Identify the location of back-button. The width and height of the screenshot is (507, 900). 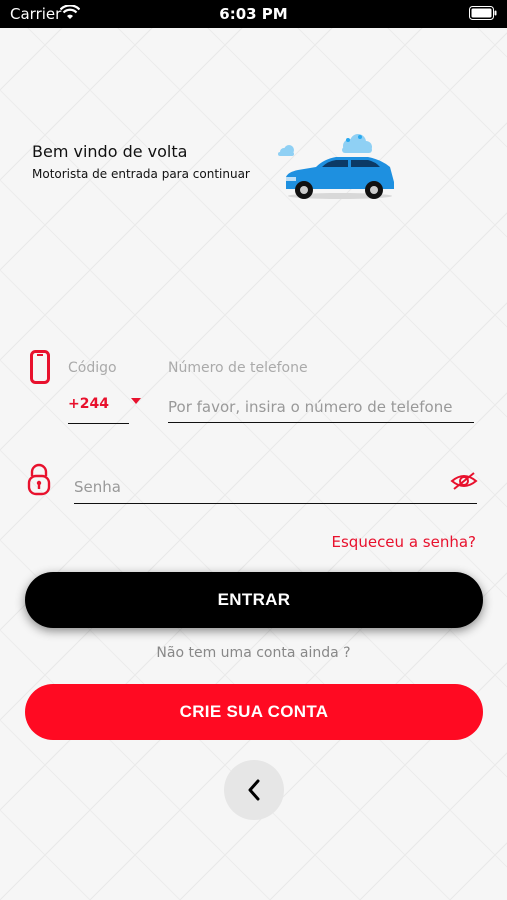
(254, 790).